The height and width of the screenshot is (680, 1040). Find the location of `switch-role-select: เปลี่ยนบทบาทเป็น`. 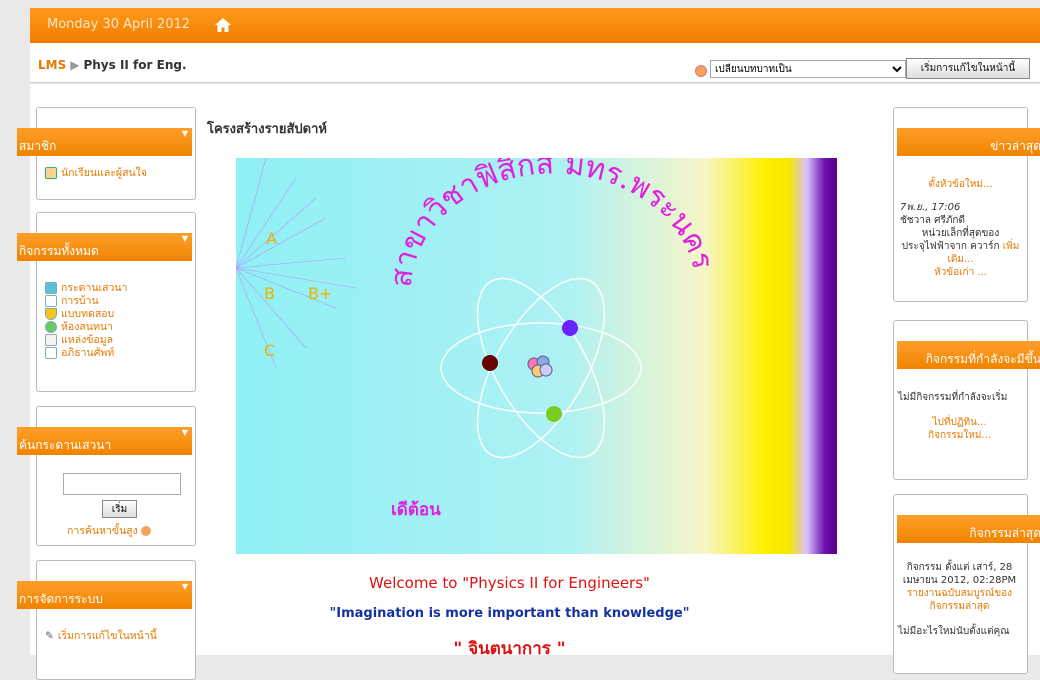

switch-role-select: เปลี่ยนบทบาทเป็น is located at coordinates (808, 69).